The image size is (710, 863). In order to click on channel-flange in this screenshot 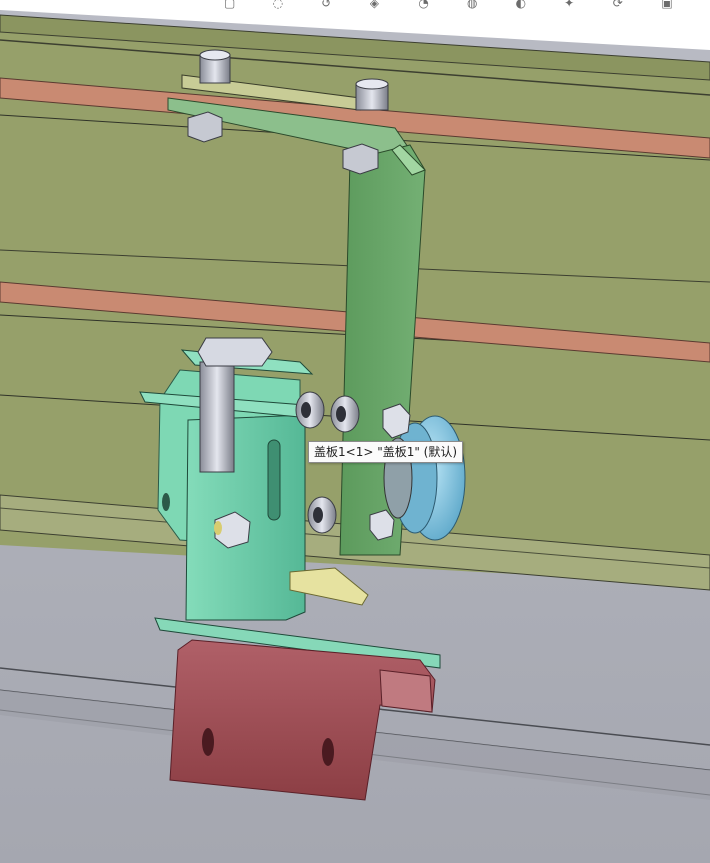, I will do `click(406, 691)`.